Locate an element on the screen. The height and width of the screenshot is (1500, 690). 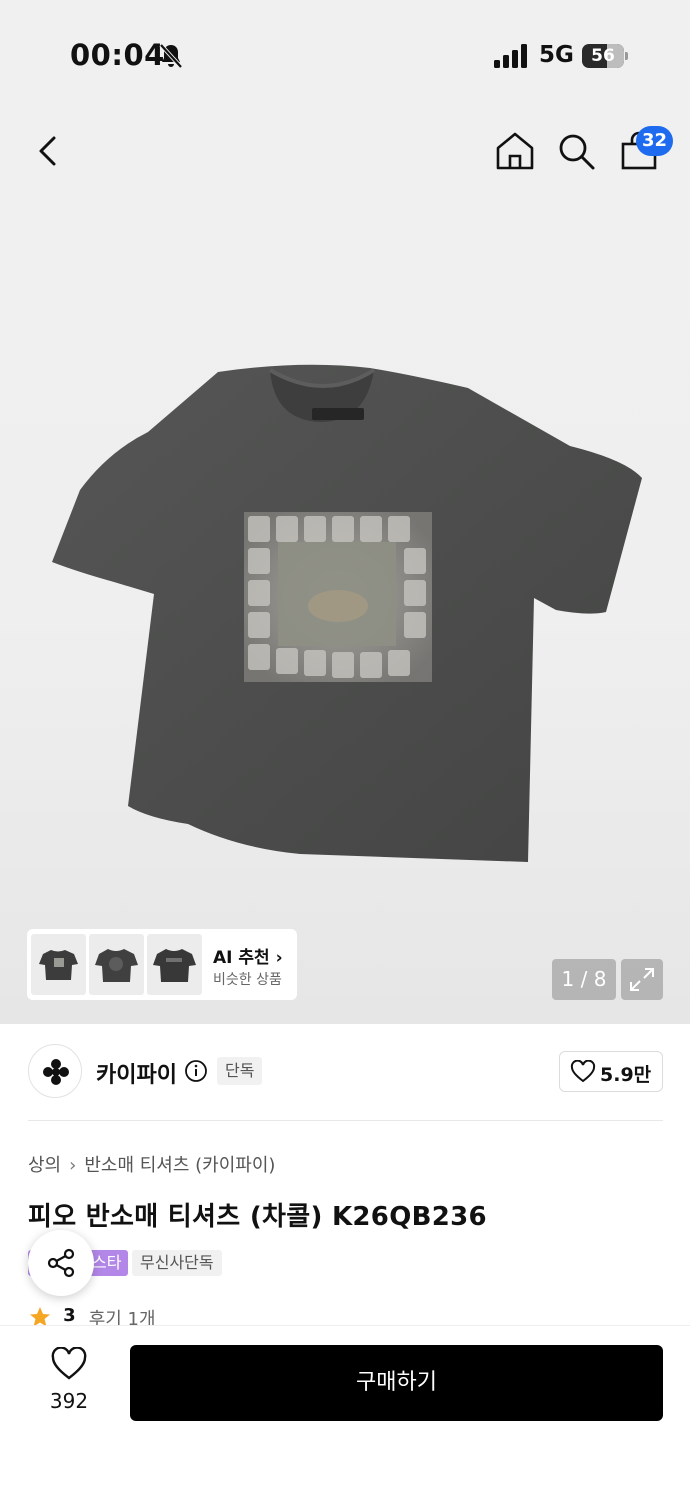
bell-slash-icon is located at coordinates (171, 56).